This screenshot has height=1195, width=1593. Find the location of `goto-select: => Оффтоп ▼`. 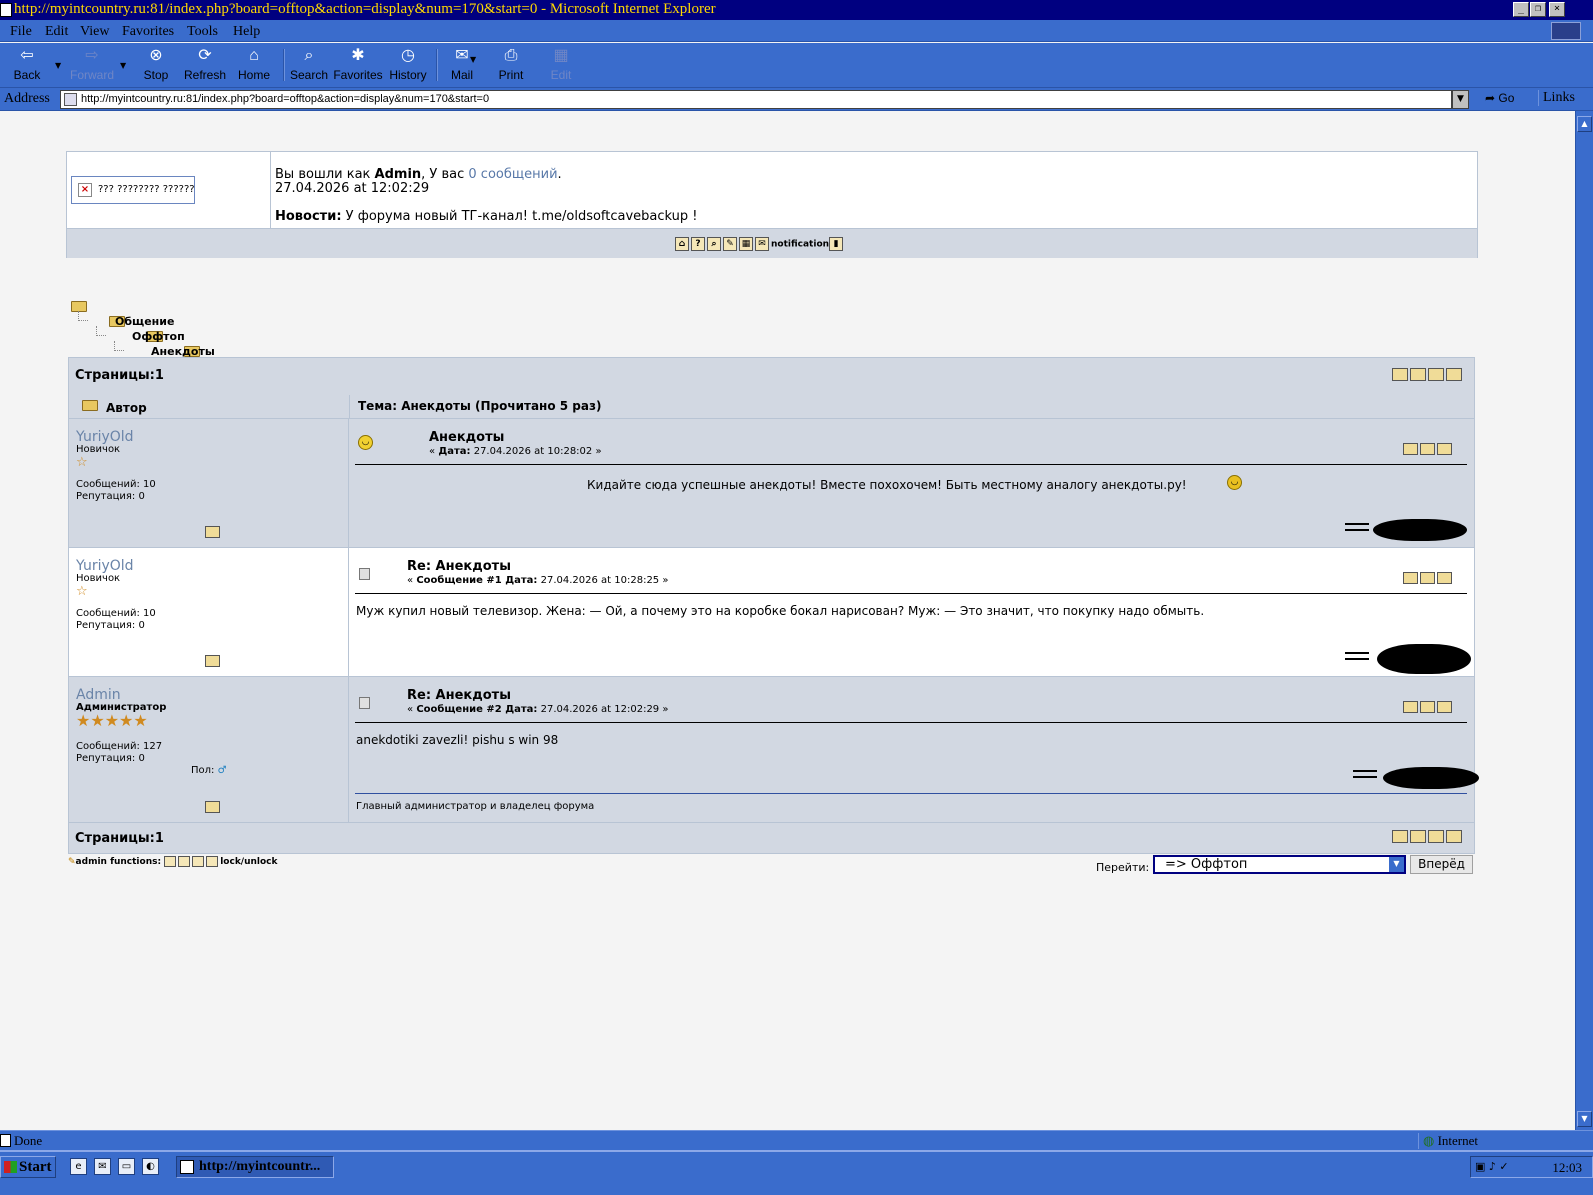

goto-select: => Оффтоп ▼ is located at coordinates (1279, 864).